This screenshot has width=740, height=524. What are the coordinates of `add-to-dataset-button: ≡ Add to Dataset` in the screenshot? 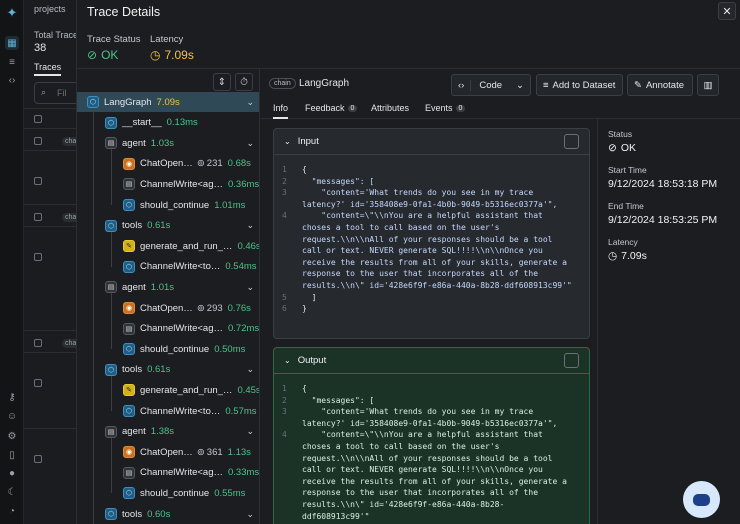 It's located at (579, 85).